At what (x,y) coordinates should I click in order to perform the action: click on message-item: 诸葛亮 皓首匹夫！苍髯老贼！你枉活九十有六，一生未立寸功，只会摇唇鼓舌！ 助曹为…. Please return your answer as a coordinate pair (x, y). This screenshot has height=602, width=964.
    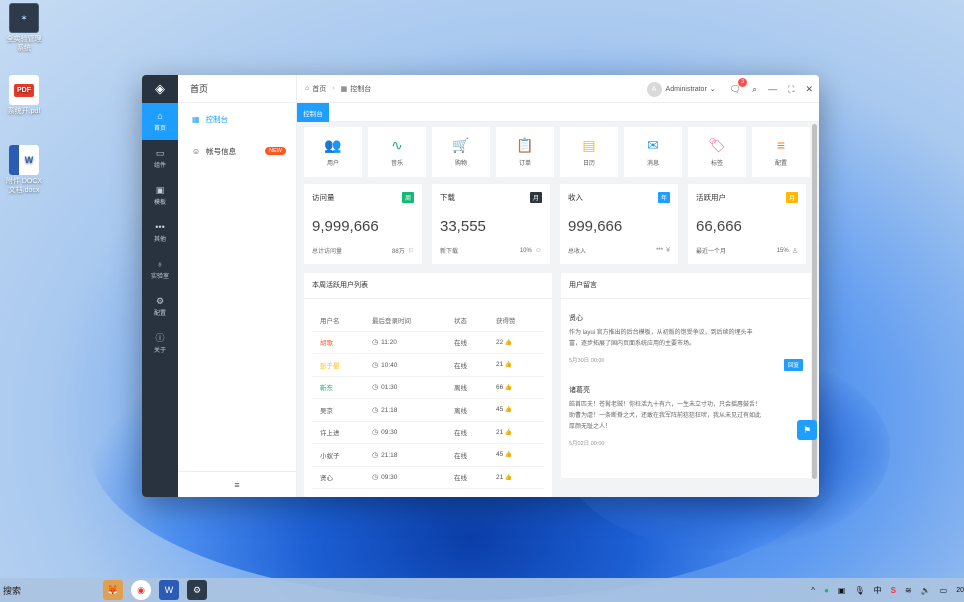
    Looking at the image, I should click on (686, 416).